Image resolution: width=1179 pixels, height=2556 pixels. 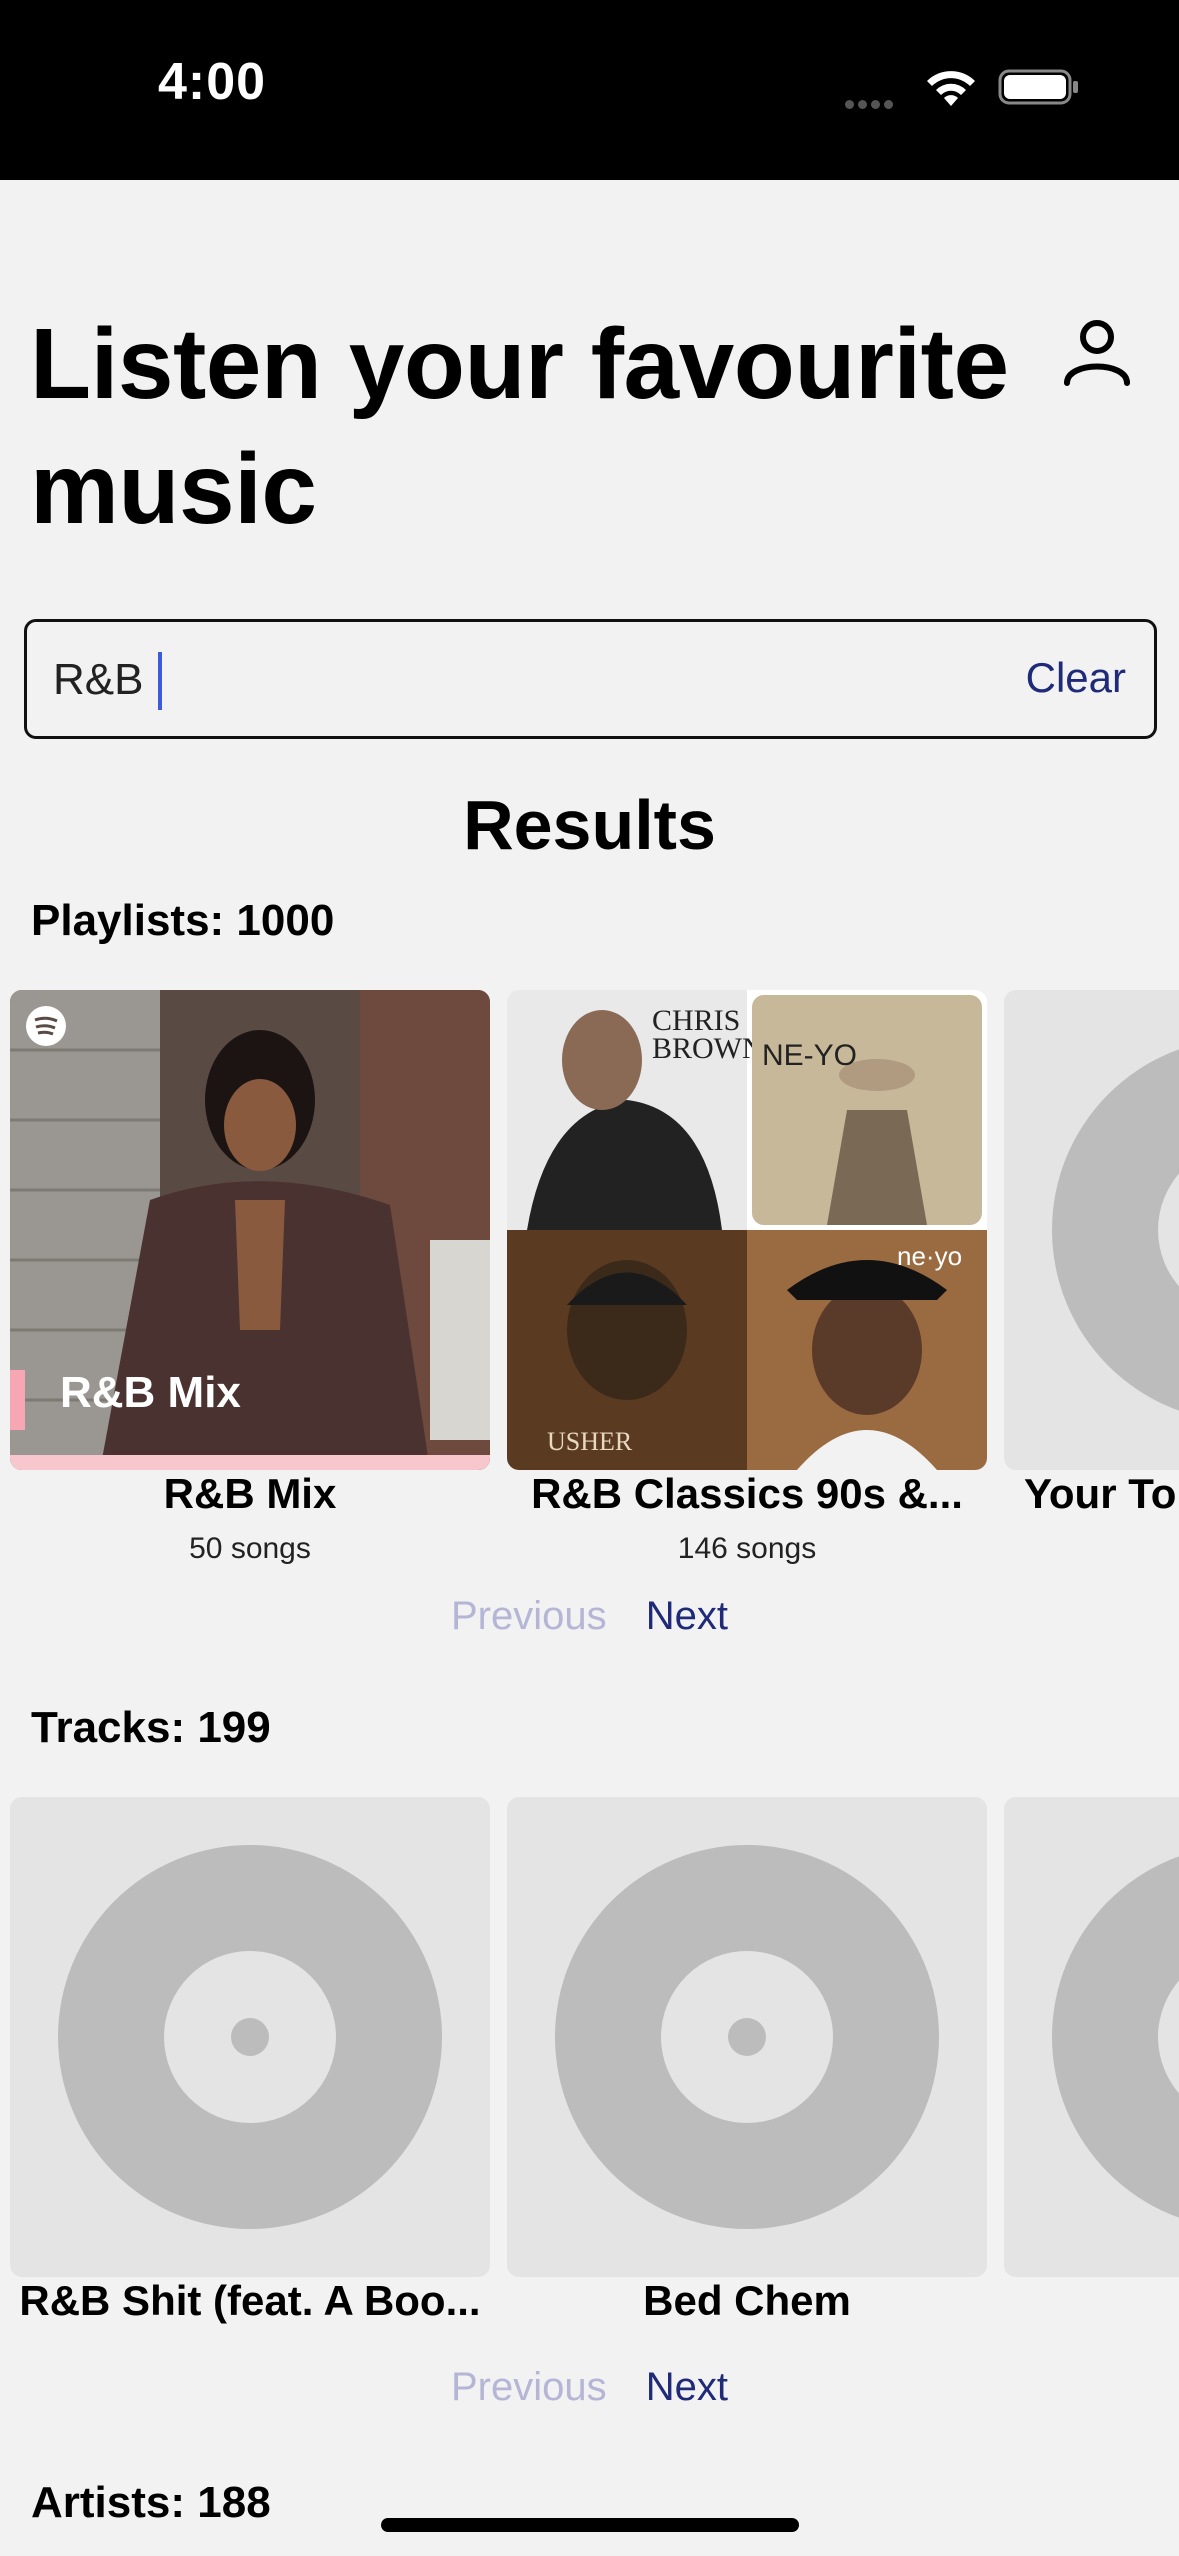 What do you see at coordinates (929, 1256) in the screenshot?
I see `svg-text: ne·yo` at bounding box center [929, 1256].